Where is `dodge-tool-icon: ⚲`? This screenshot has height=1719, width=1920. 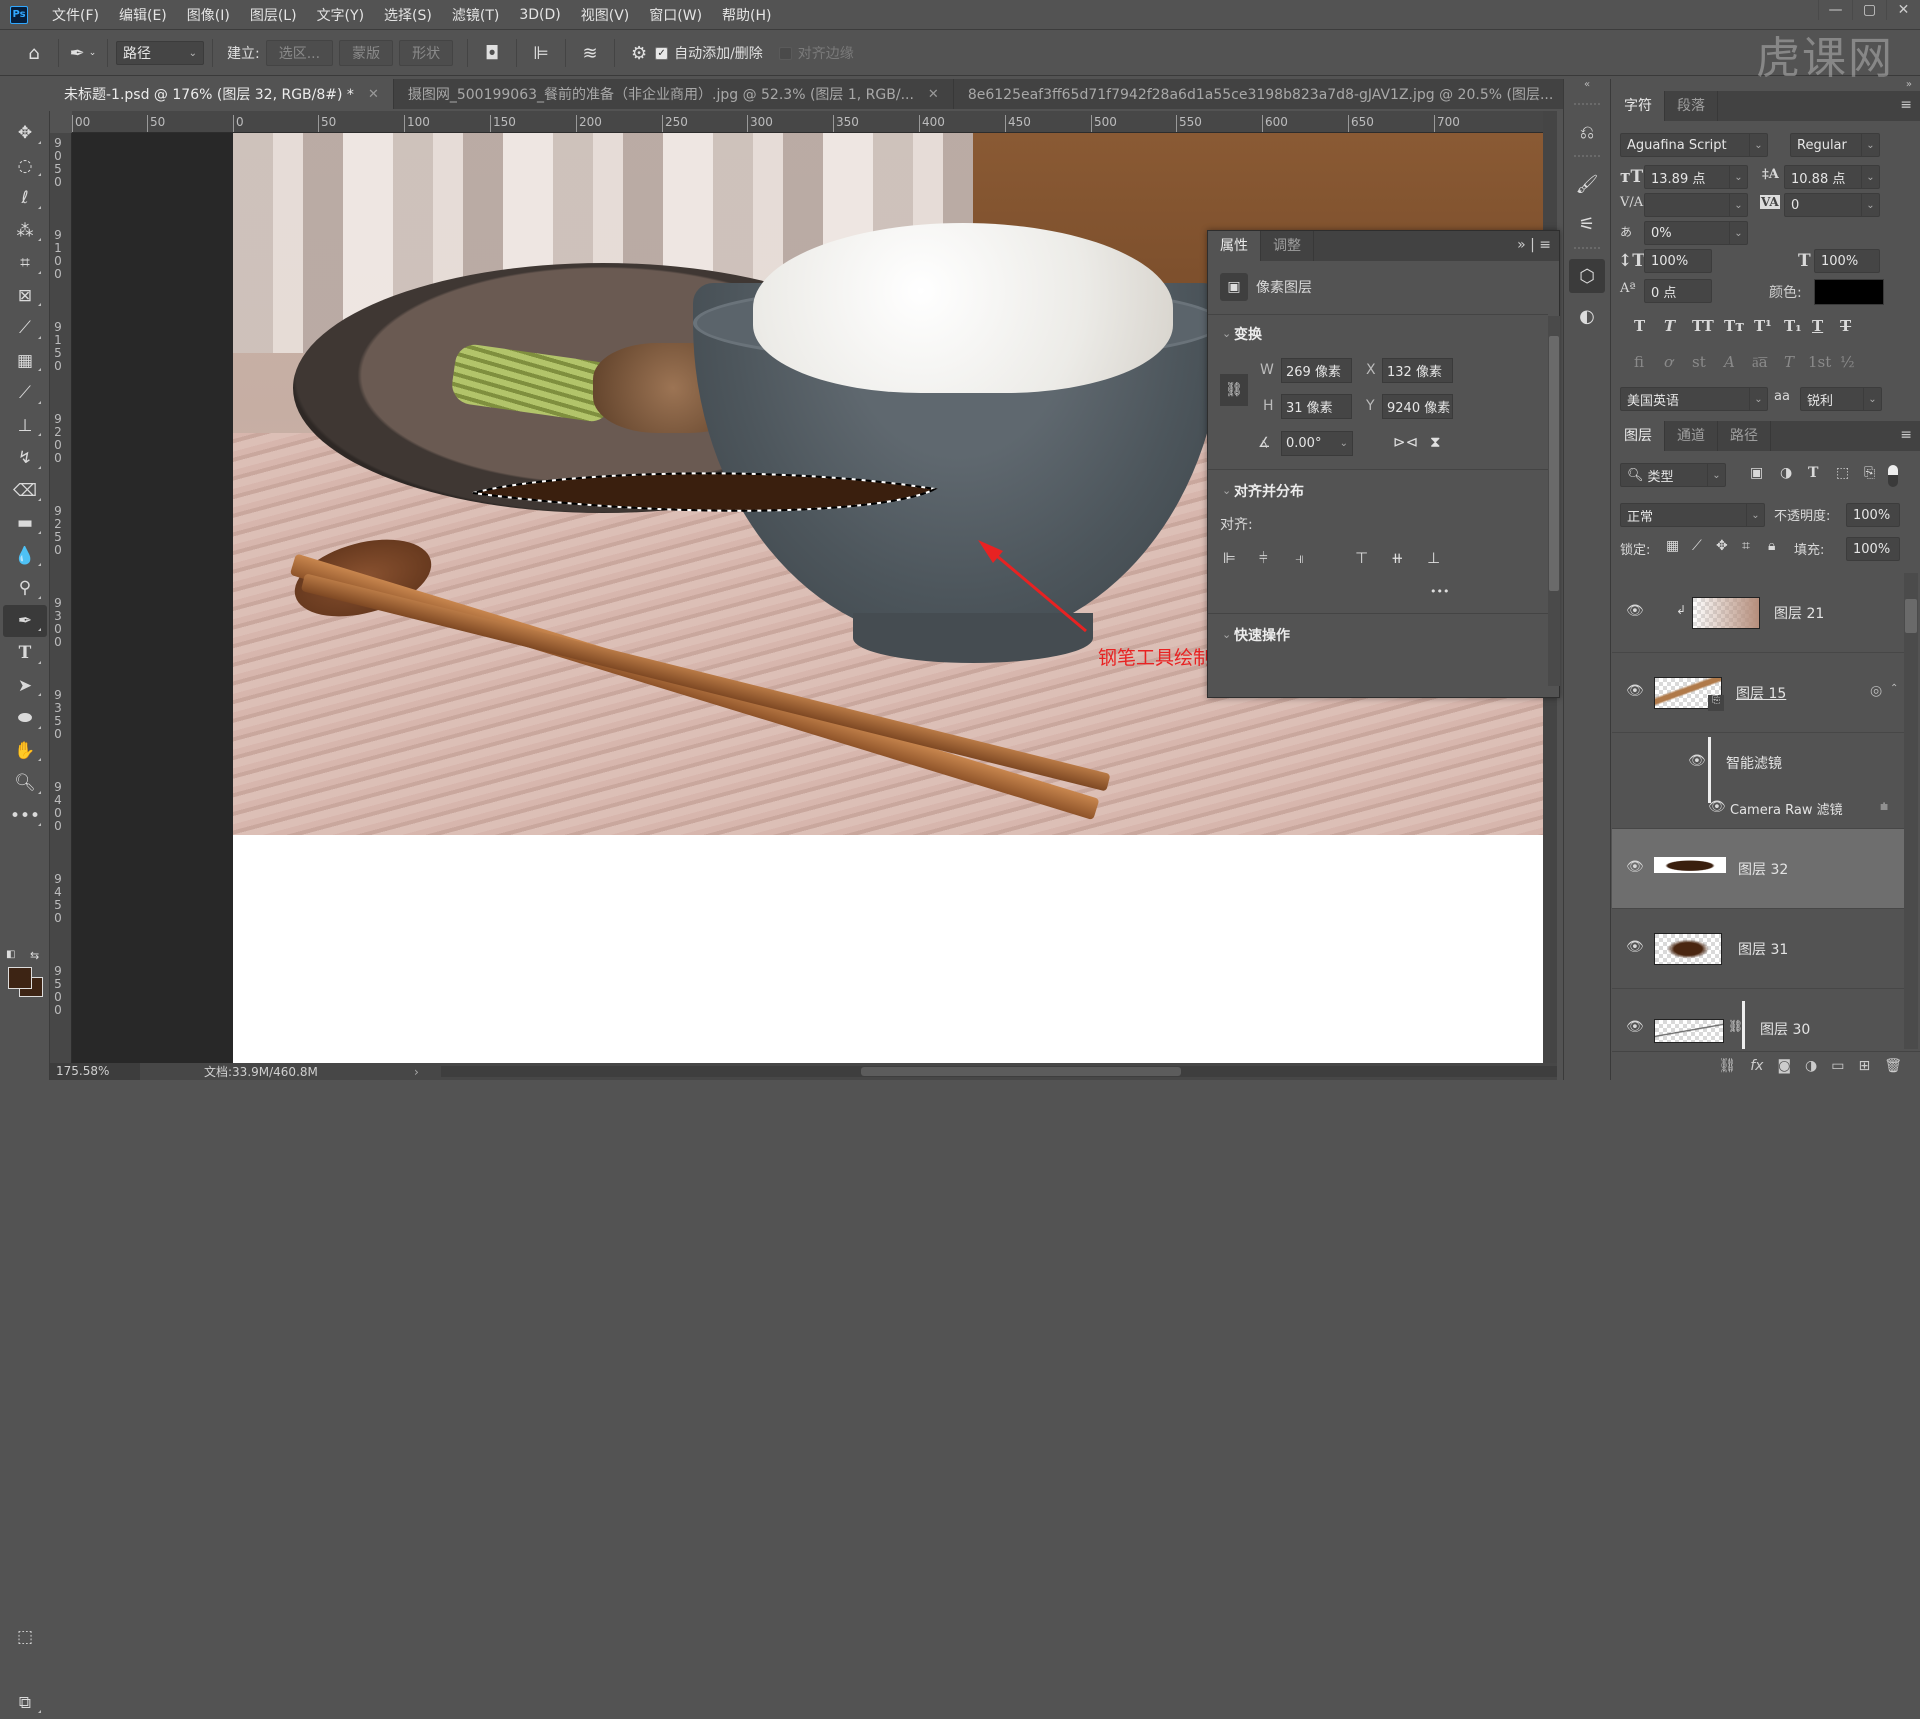 dodge-tool-icon: ⚲ is located at coordinates (25, 588).